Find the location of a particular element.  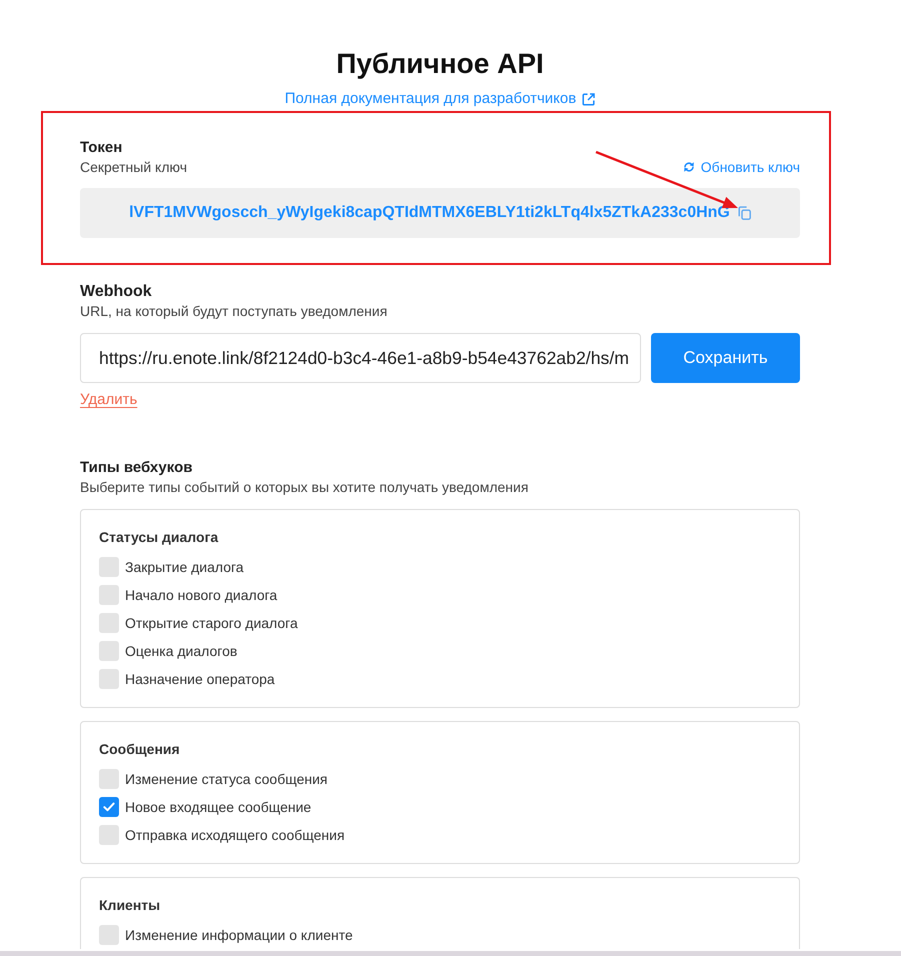

check-icon is located at coordinates (109, 807).